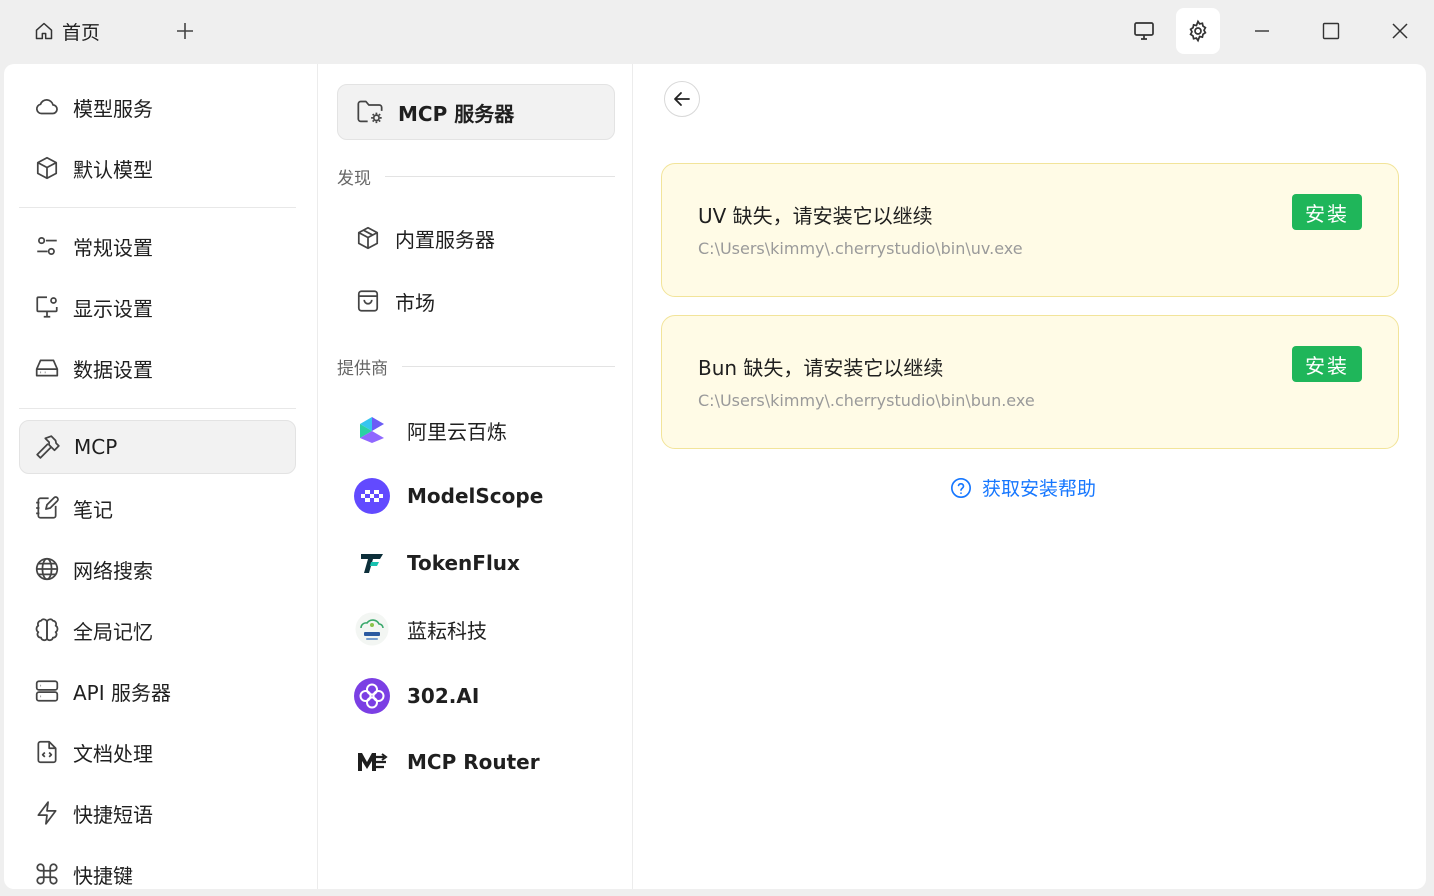 The width and height of the screenshot is (1434, 896). What do you see at coordinates (717, 32) in the screenshot?
I see `title-bar: 首页` at bounding box center [717, 32].